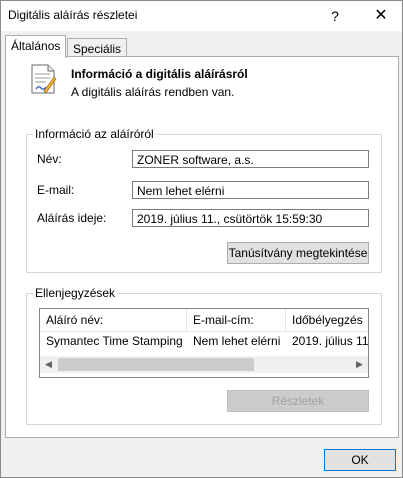 The width and height of the screenshot is (403, 478). Describe the element at coordinates (359, 364) in the screenshot. I see `scroll-right-icon: ▶` at that location.